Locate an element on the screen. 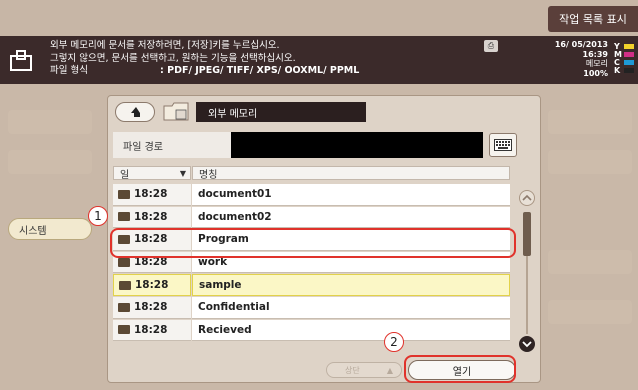  status-time: 16:39 is located at coordinates (595, 54).